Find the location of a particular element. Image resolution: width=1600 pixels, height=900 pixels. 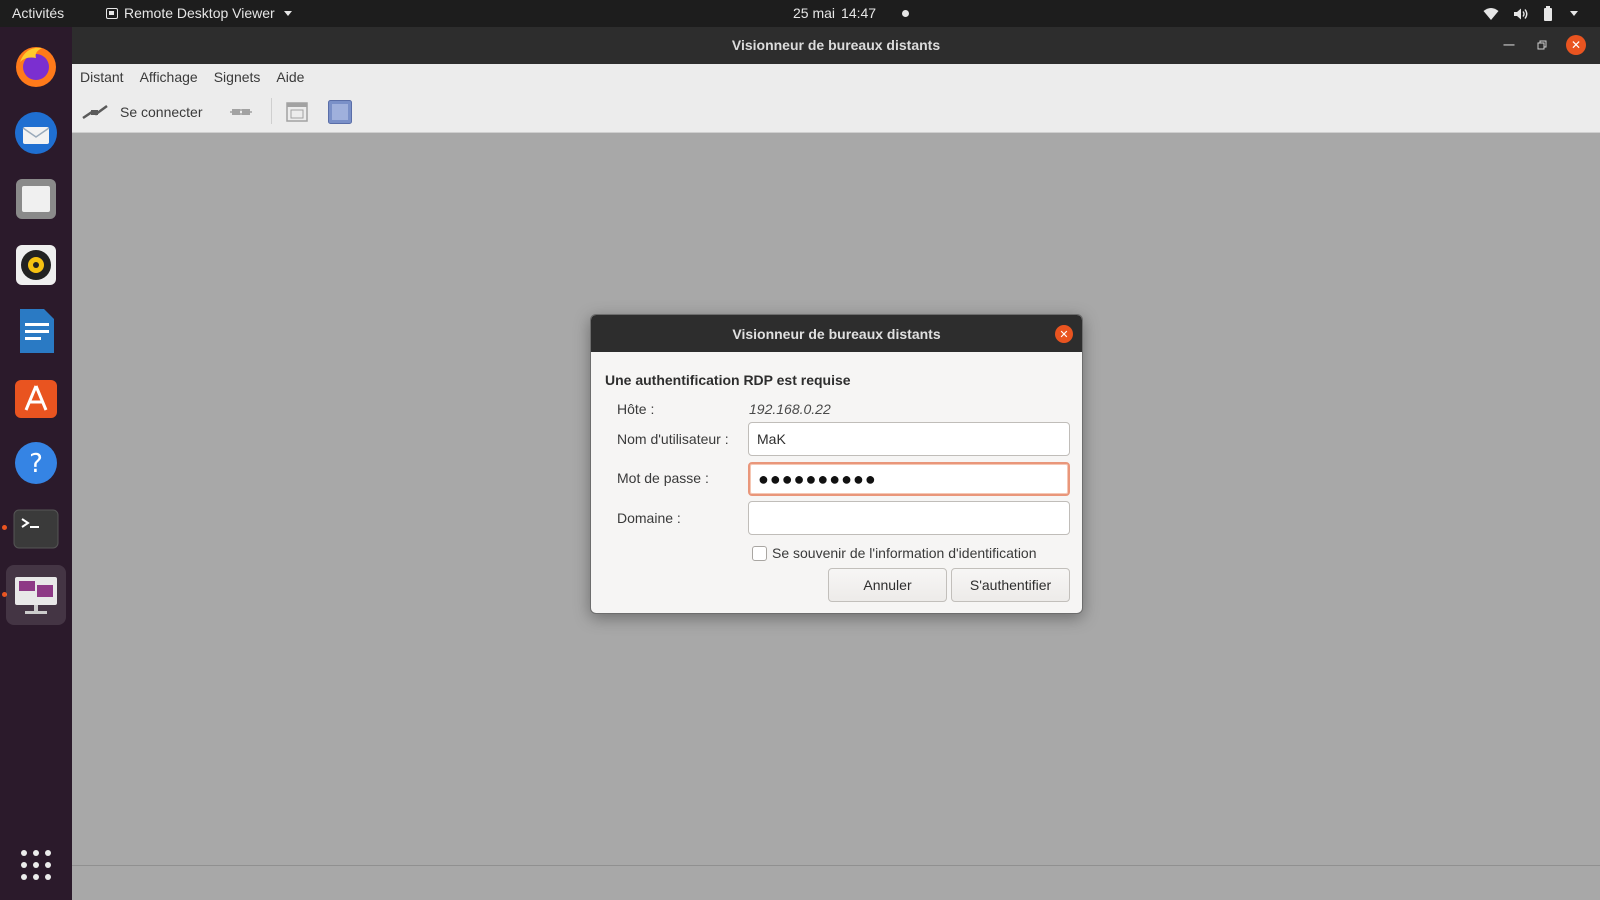

clock-date: 25 mai is located at coordinates (814, 13).